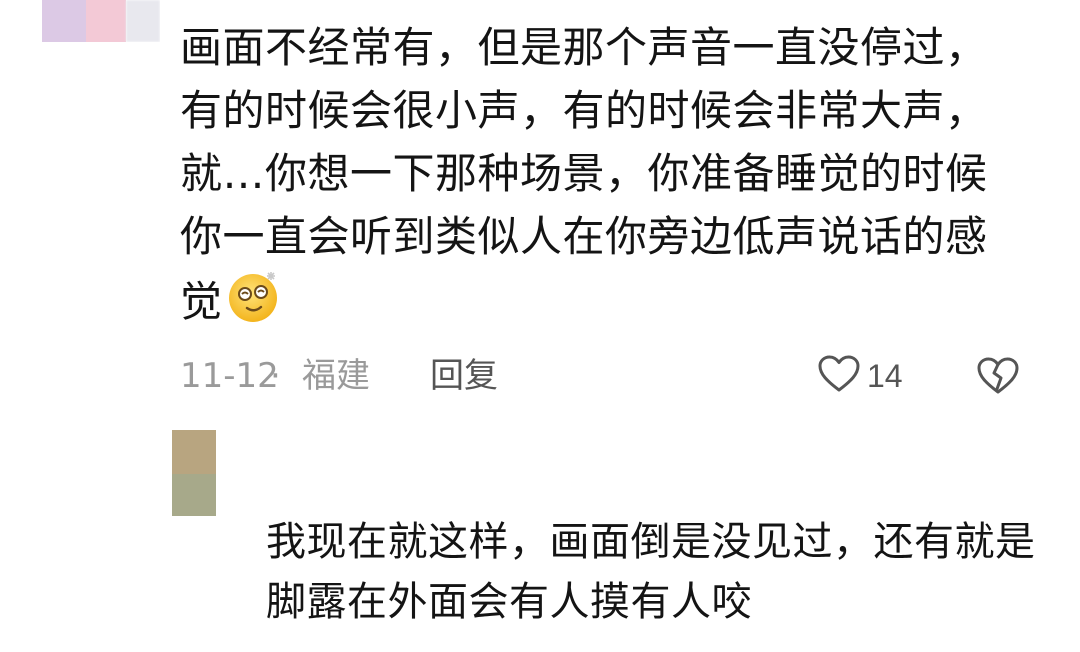 The height and width of the screenshot is (652, 1080). Describe the element at coordinates (336, 376) in the screenshot. I see `comment-location: 福建` at that location.